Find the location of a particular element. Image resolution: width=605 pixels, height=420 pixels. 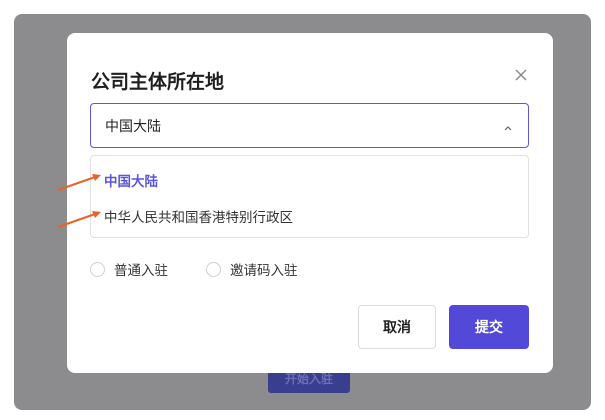

cancel-button: 取消 is located at coordinates (397, 327).